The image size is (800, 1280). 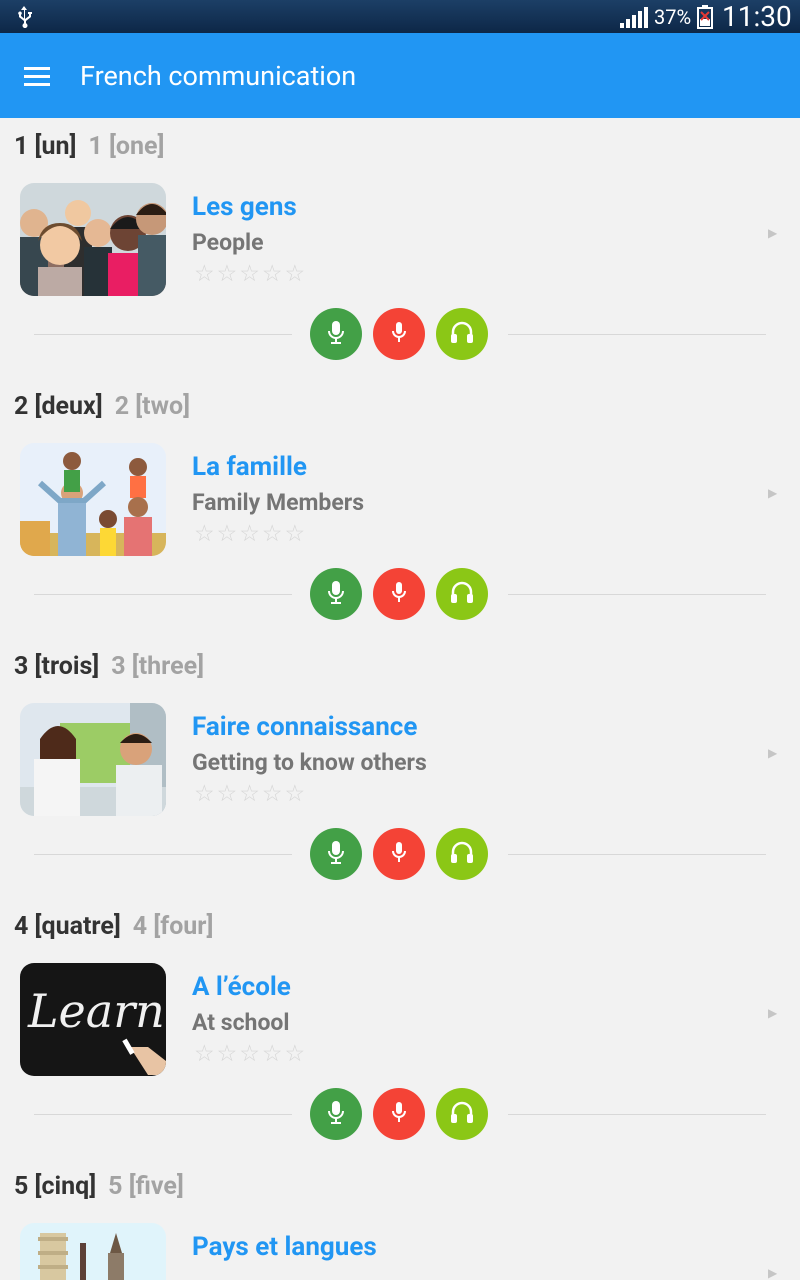 What do you see at coordinates (400, 16) in the screenshot?
I see `status-bar: 37% 11:30` at bounding box center [400, 16].